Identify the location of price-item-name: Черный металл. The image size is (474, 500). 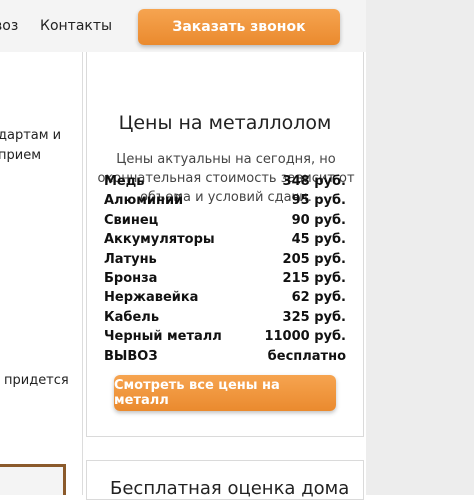
(163, 337).